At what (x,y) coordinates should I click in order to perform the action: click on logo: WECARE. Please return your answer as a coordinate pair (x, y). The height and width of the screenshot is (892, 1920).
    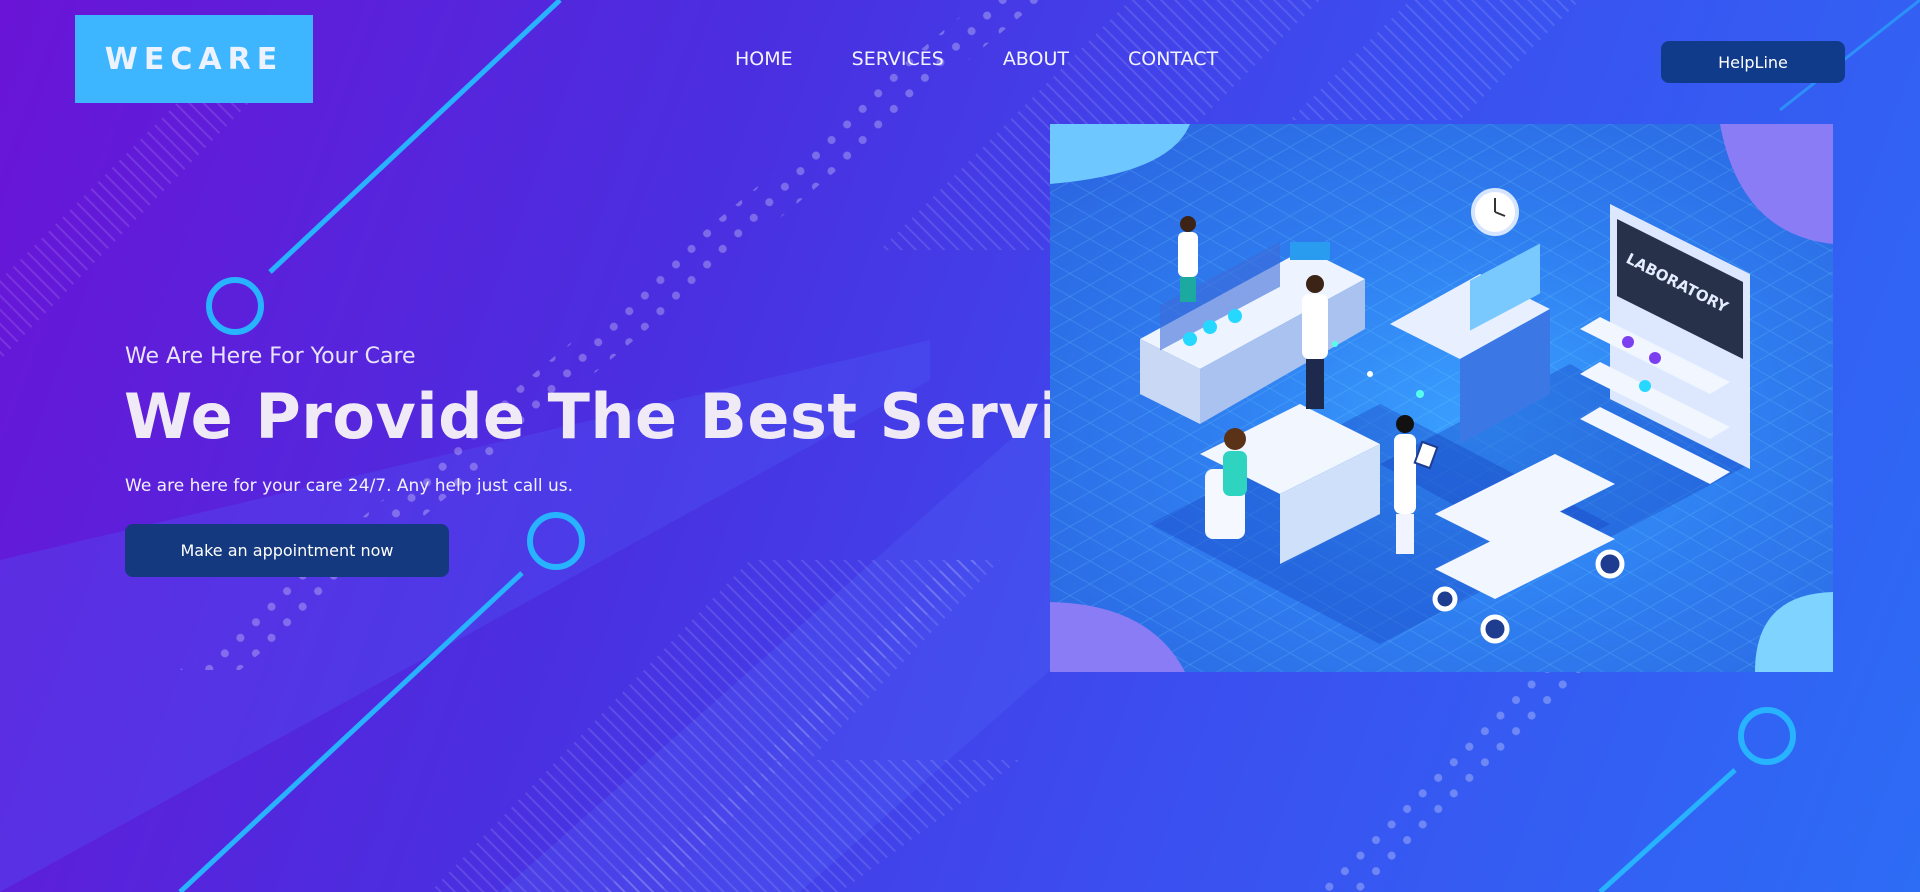
    Looking at the image, I should click on (194, 59).